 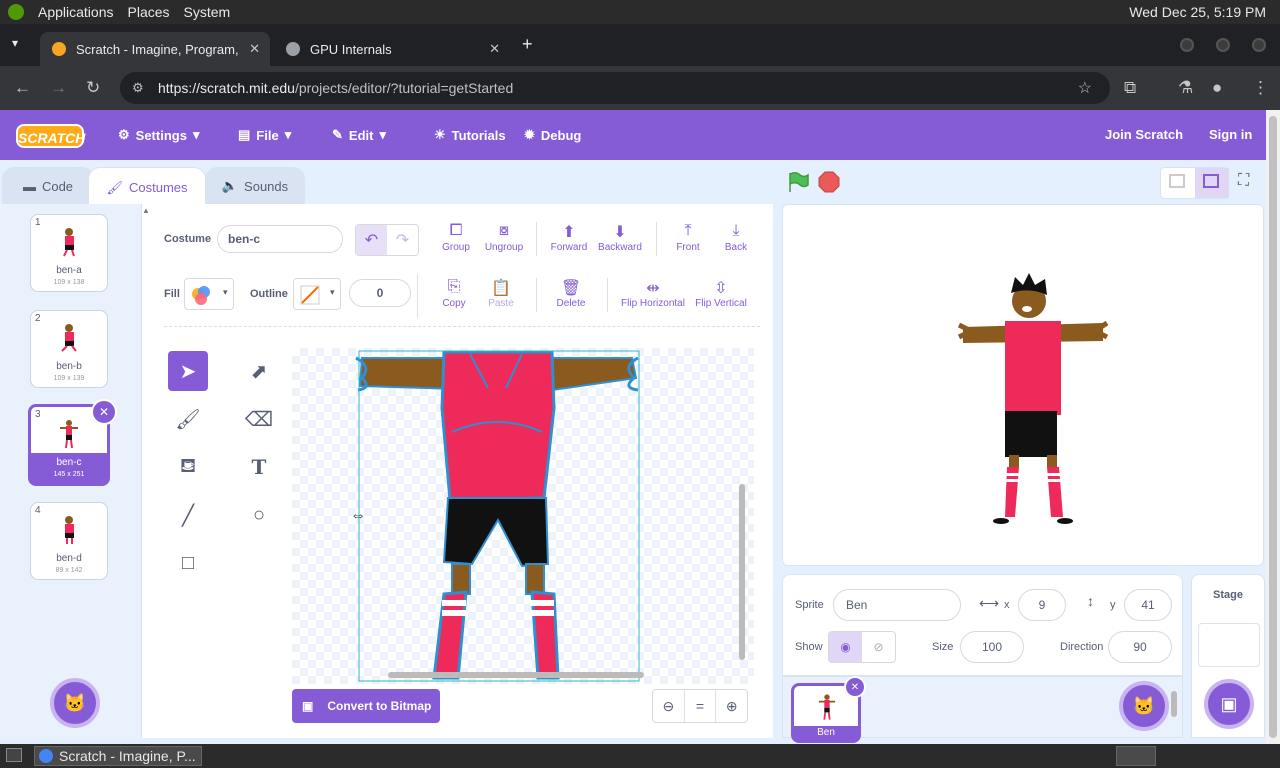 I want to click on flip-vertical-button: ⇳ Flip Vertical, so click(x=721, y=293).